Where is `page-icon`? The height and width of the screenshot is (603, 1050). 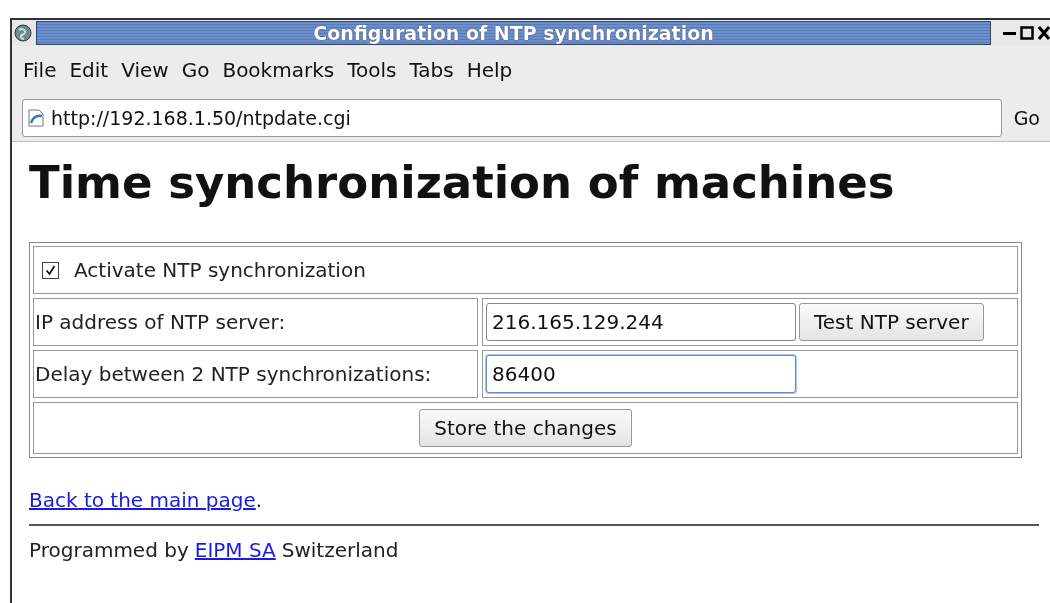 page-icon is located at coordinates (36, 117).